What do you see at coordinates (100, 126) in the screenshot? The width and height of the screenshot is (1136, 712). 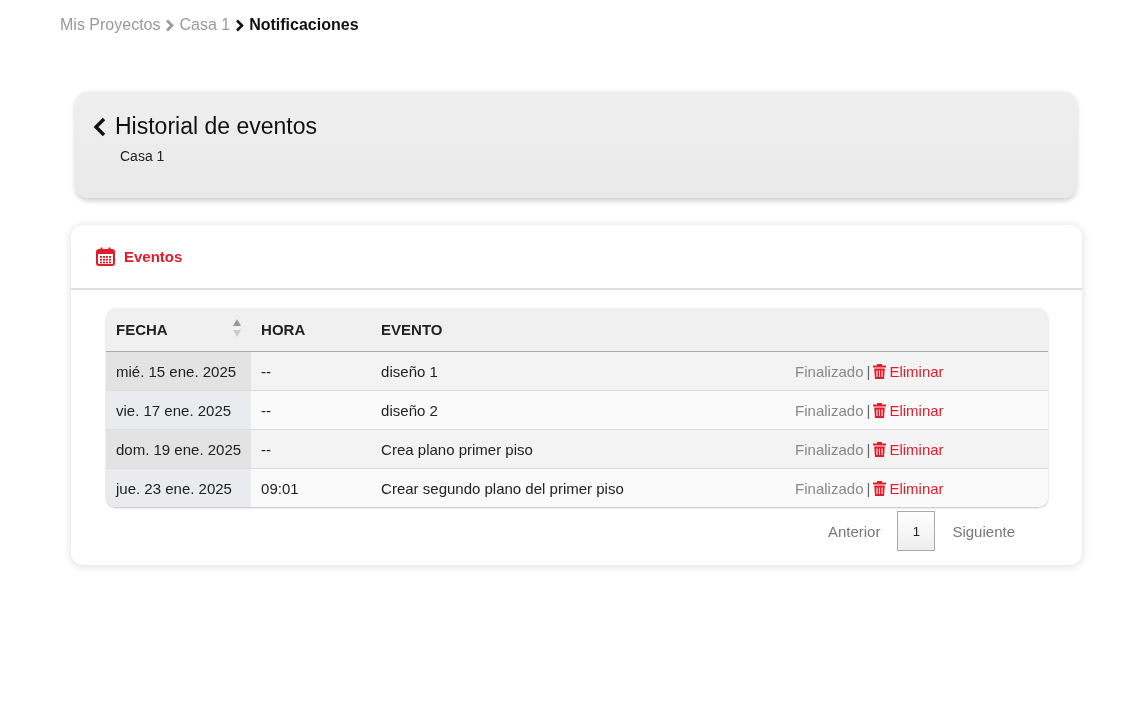 I see `back-chevron-icon` at bounding box center [100, 126].